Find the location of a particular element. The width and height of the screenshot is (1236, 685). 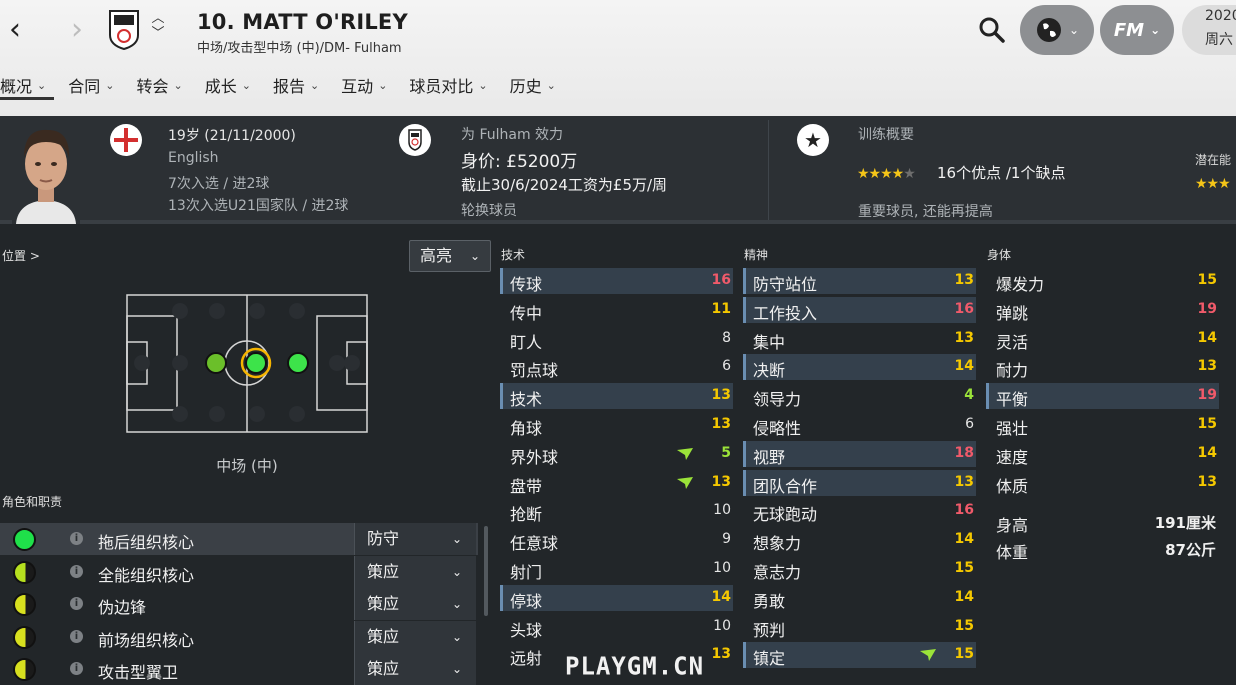

attribute-row-technical: 头球 10 is located at coordinates (616, 627).